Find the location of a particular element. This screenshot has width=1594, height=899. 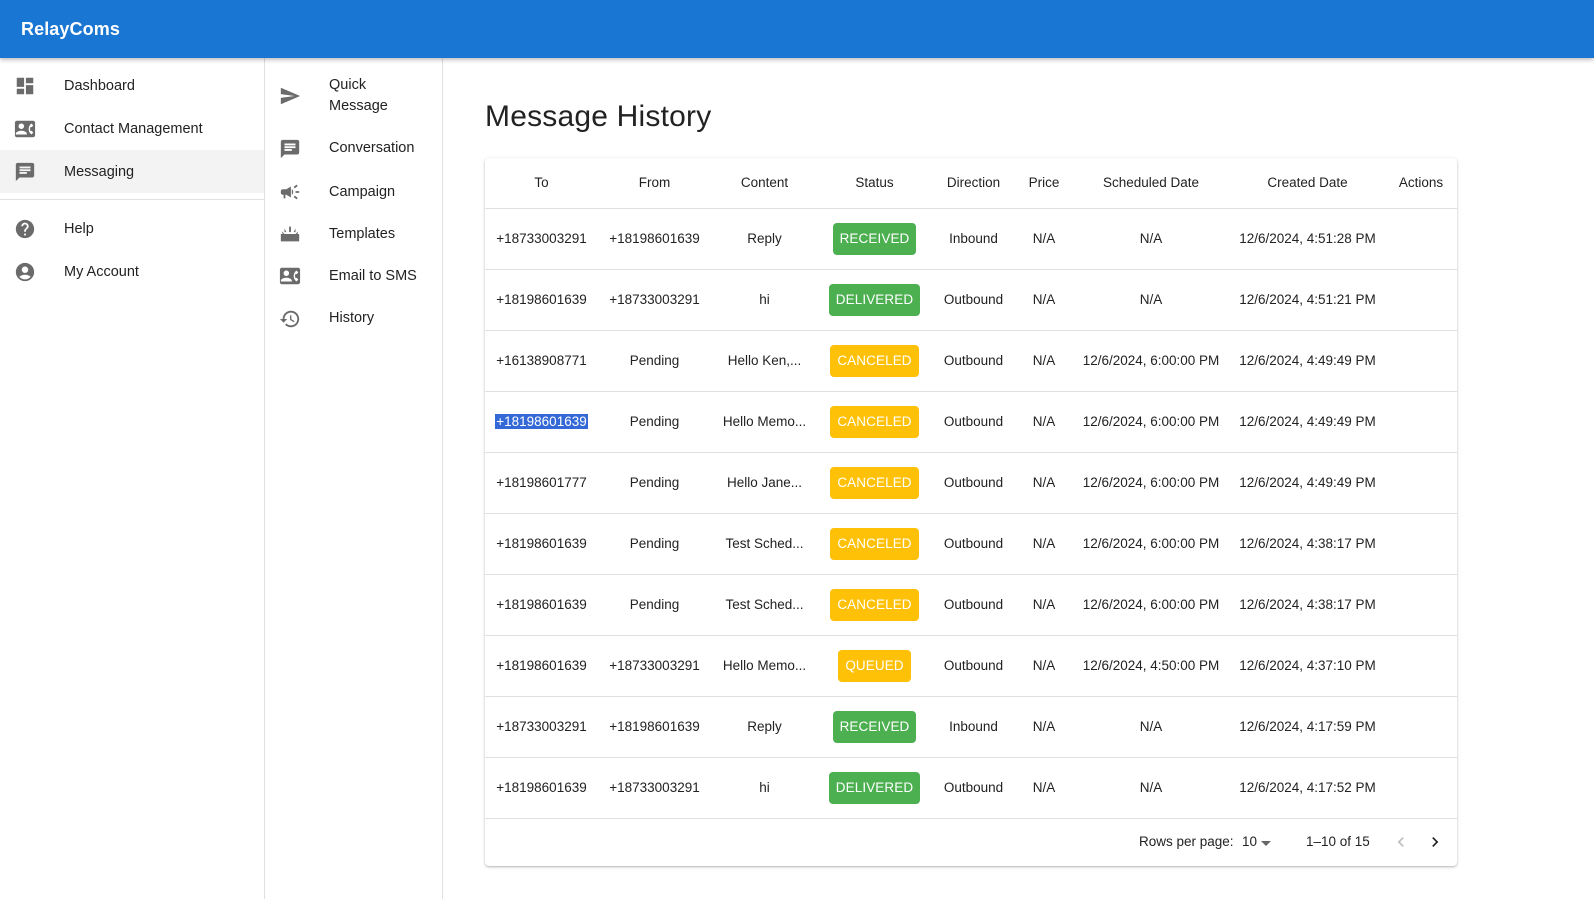

cell-status: DELIVERED is located at coordinates (874, 300).